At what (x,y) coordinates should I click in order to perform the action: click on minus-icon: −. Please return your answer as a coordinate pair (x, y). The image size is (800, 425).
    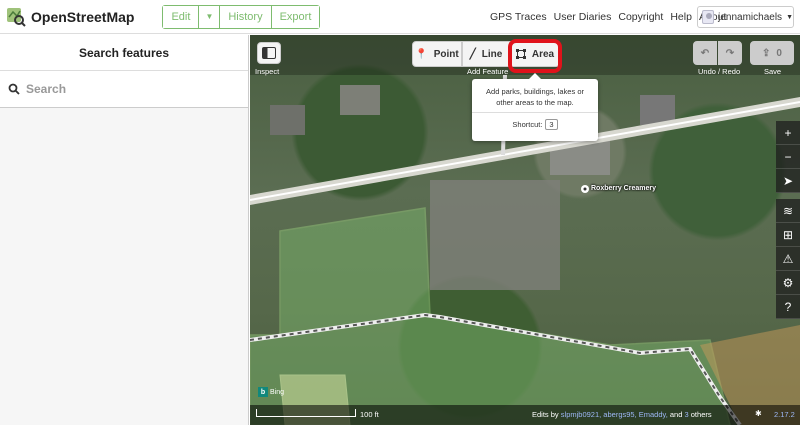
    Looking at the image, I should click on (788, 156).